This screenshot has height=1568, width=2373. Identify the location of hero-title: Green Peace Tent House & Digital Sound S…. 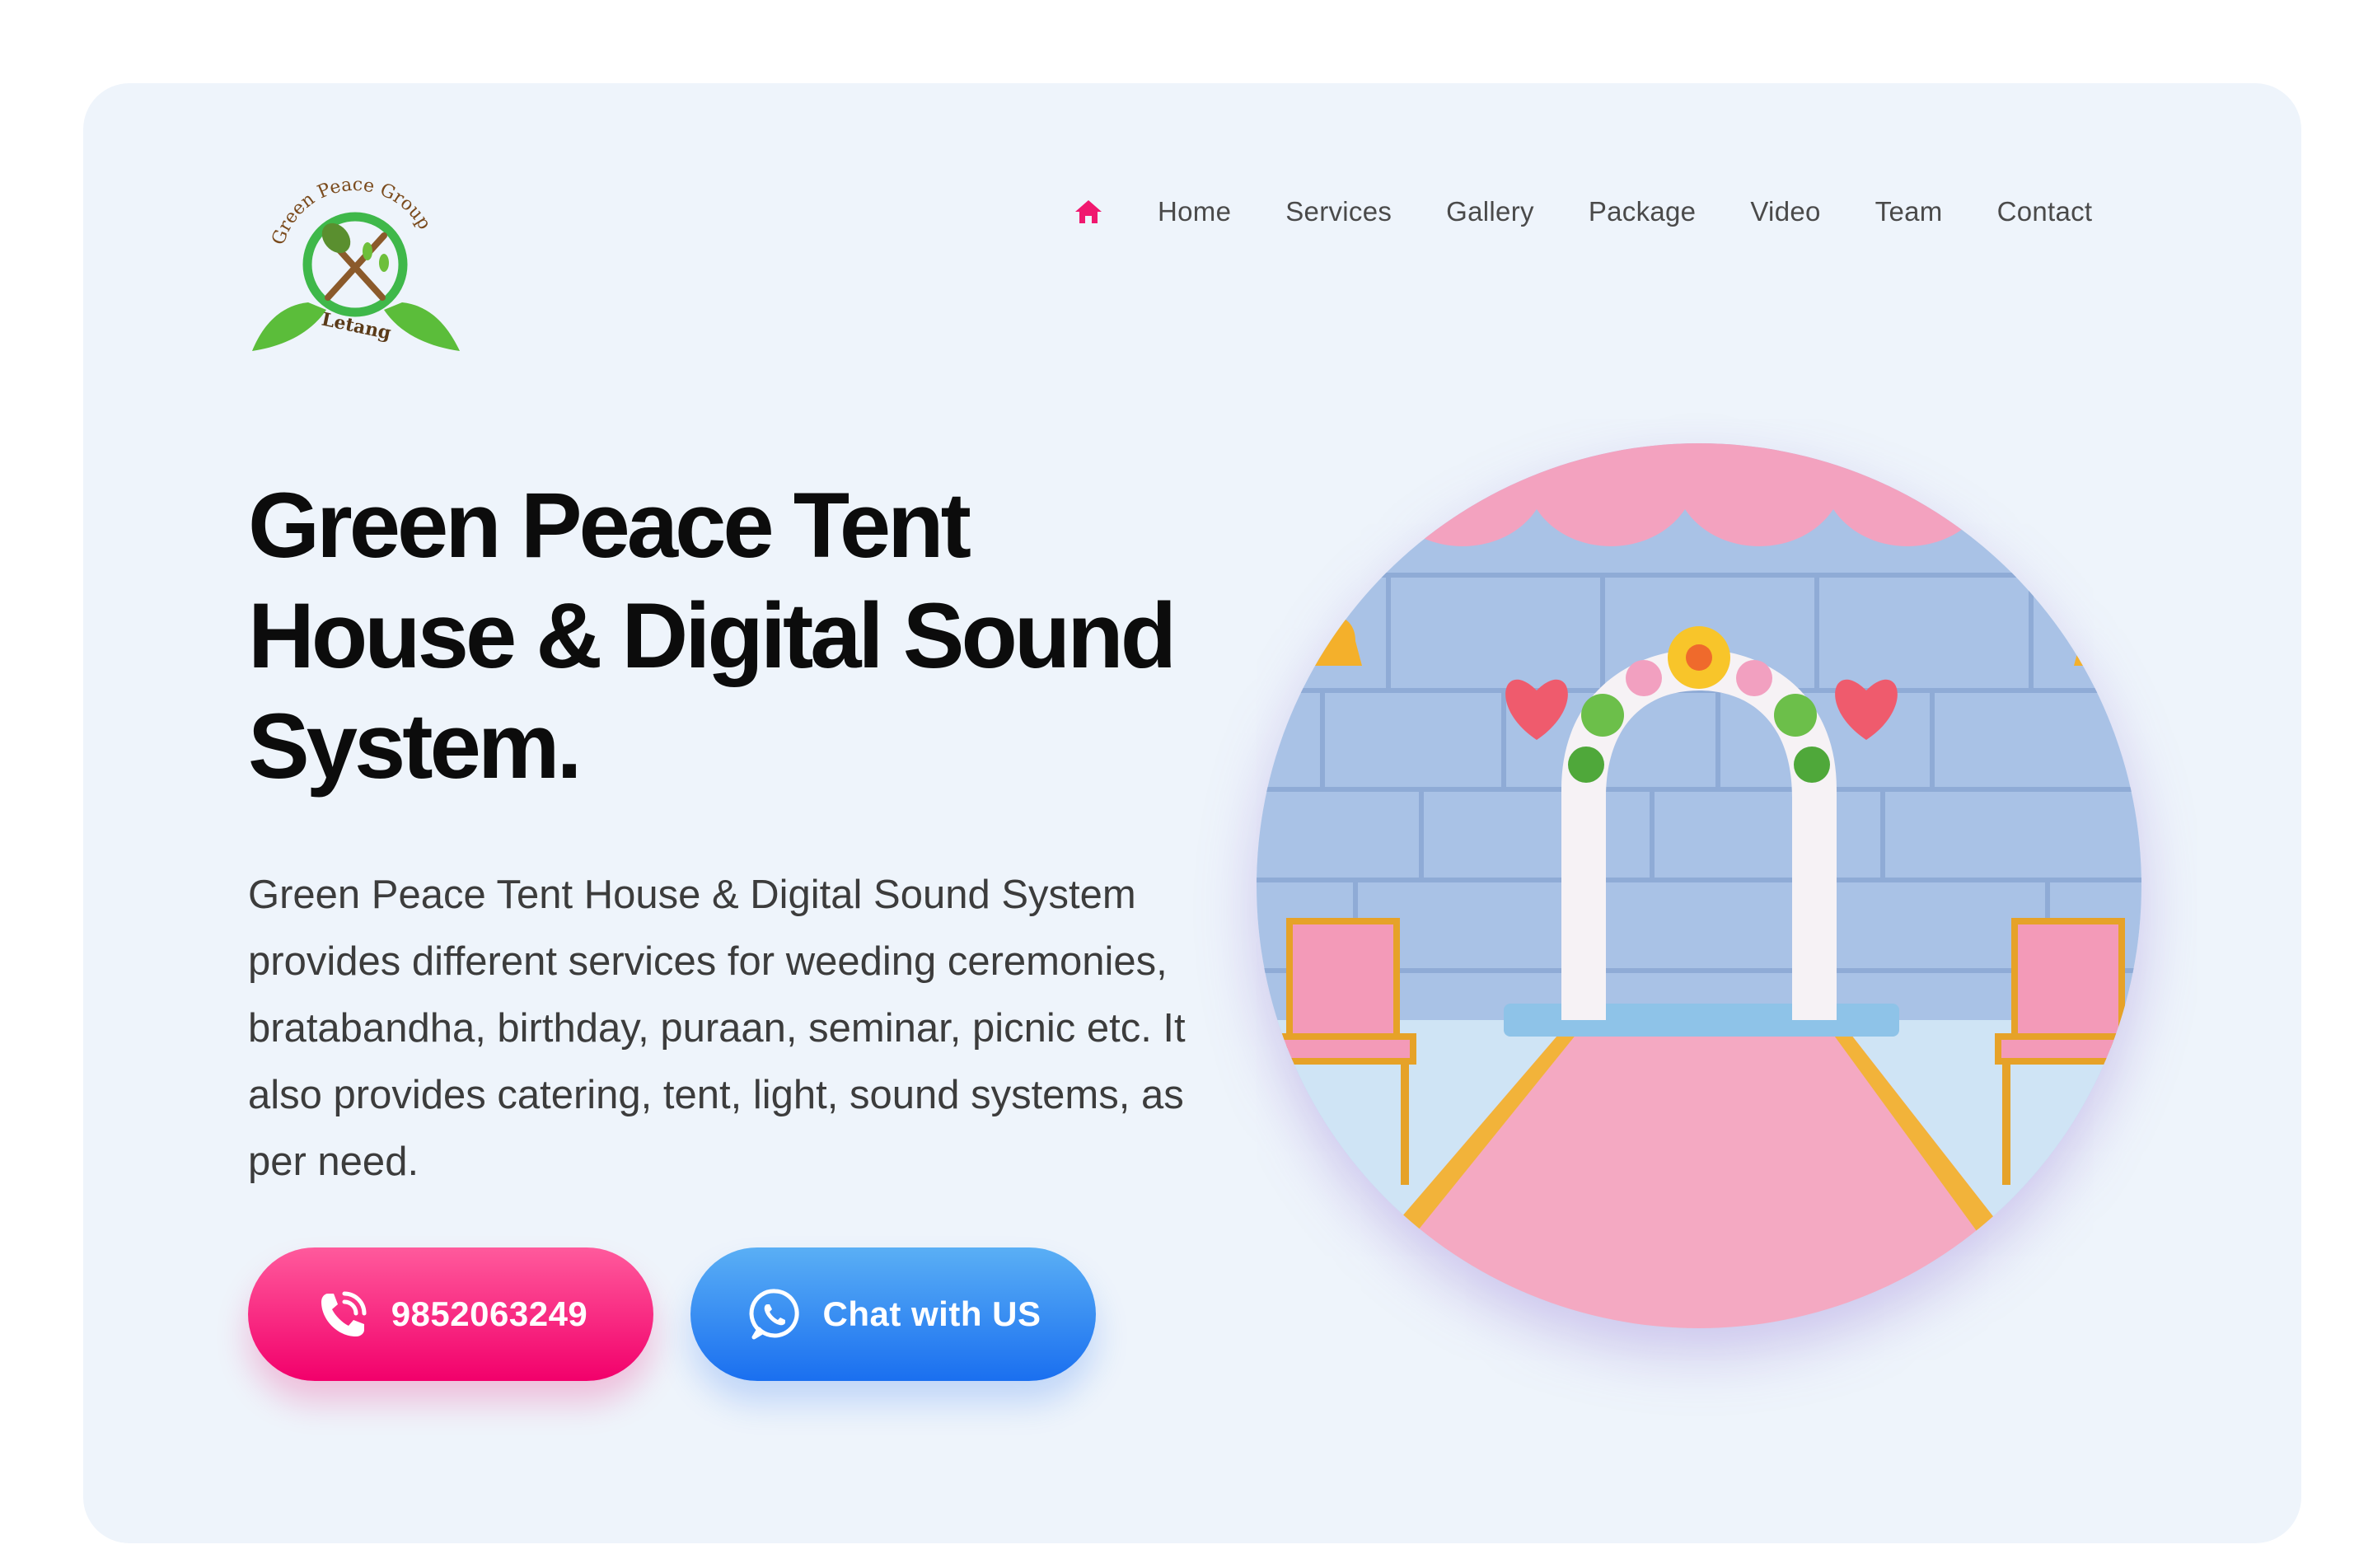
(712, 636).